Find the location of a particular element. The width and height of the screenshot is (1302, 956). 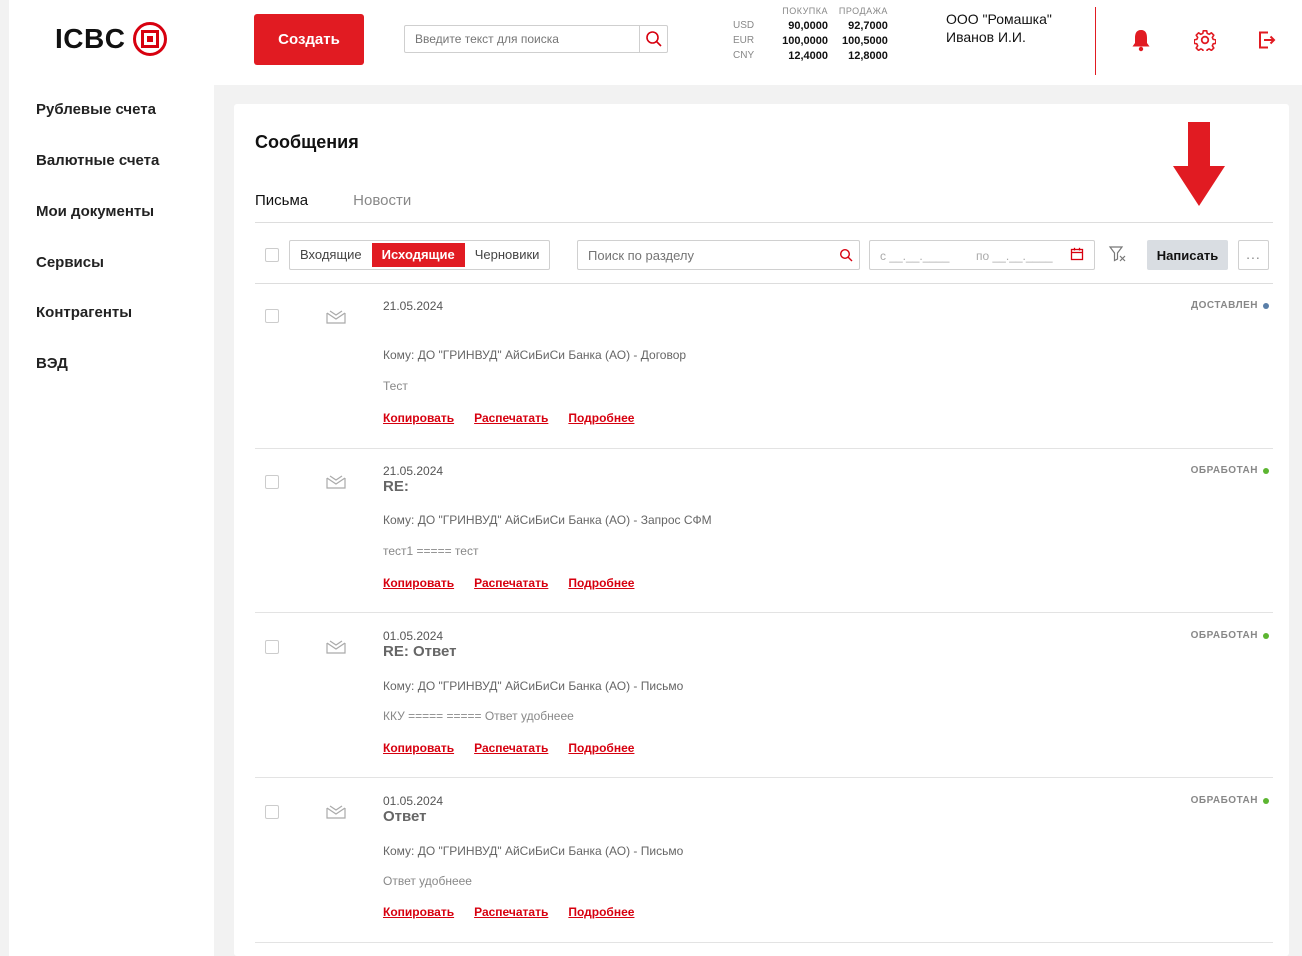

rate-buy: 90,0000 is located at coordinates (808, 25).